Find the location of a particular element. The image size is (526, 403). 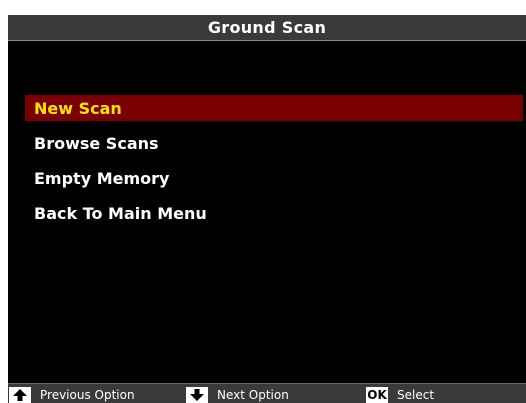

hint-label: Next Option is located at coordinates (253, 395).